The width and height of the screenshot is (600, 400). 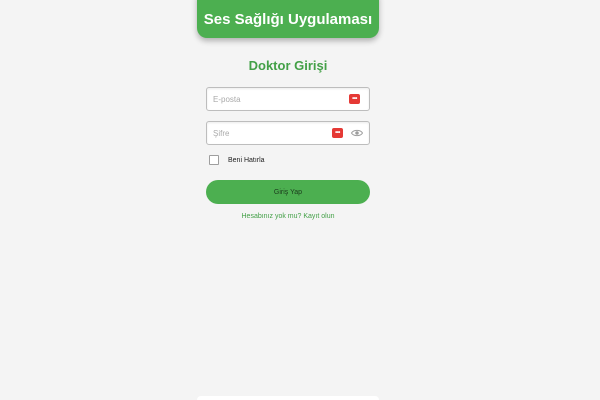 I want to click on signup-link: Hesabınız yok mu? Kayıt olun, so click(x=288, y=216).